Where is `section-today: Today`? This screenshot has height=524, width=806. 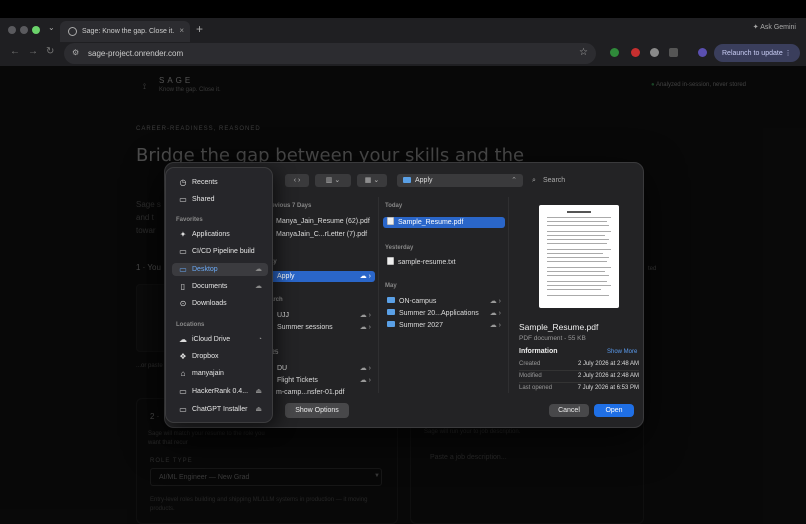 section-today: Today is located at coordinates (394, 206).